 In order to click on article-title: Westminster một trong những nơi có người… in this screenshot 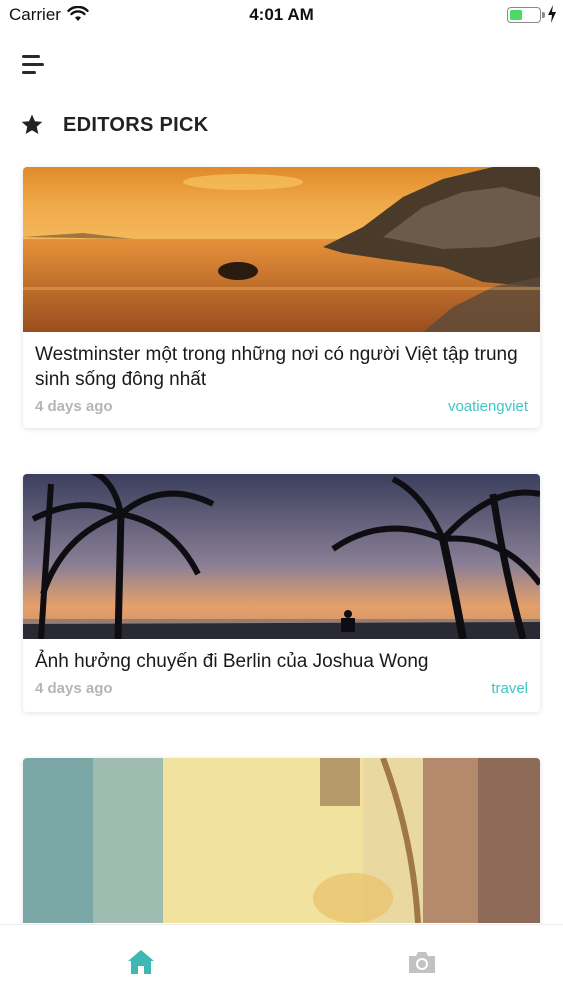, I will do `click(281, 362)`.